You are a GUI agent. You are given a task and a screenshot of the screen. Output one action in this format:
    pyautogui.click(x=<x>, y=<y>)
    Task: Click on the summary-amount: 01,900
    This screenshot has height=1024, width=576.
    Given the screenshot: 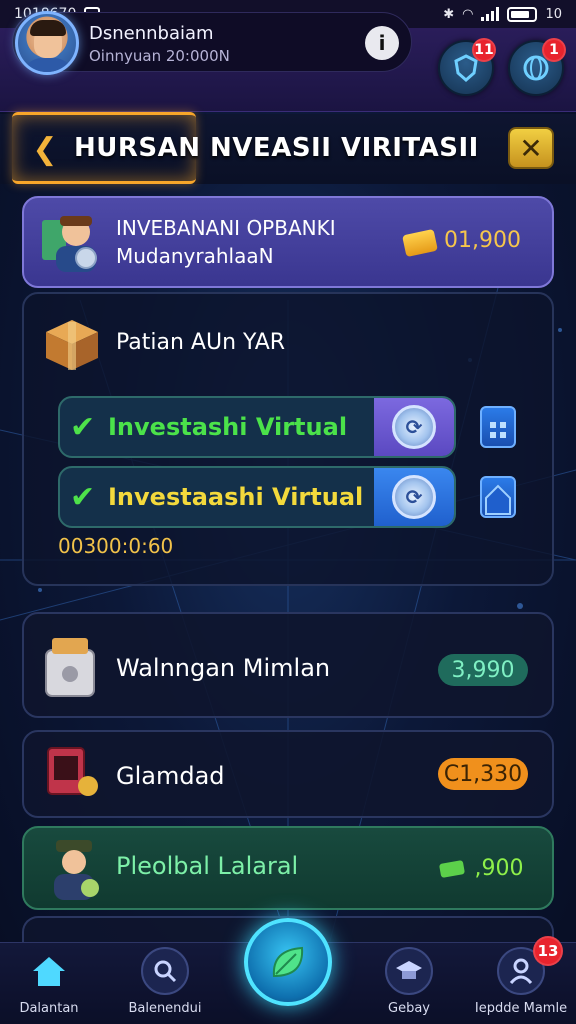 What is the action you would take?
    pyautogui.click(x=482, y=240)
    